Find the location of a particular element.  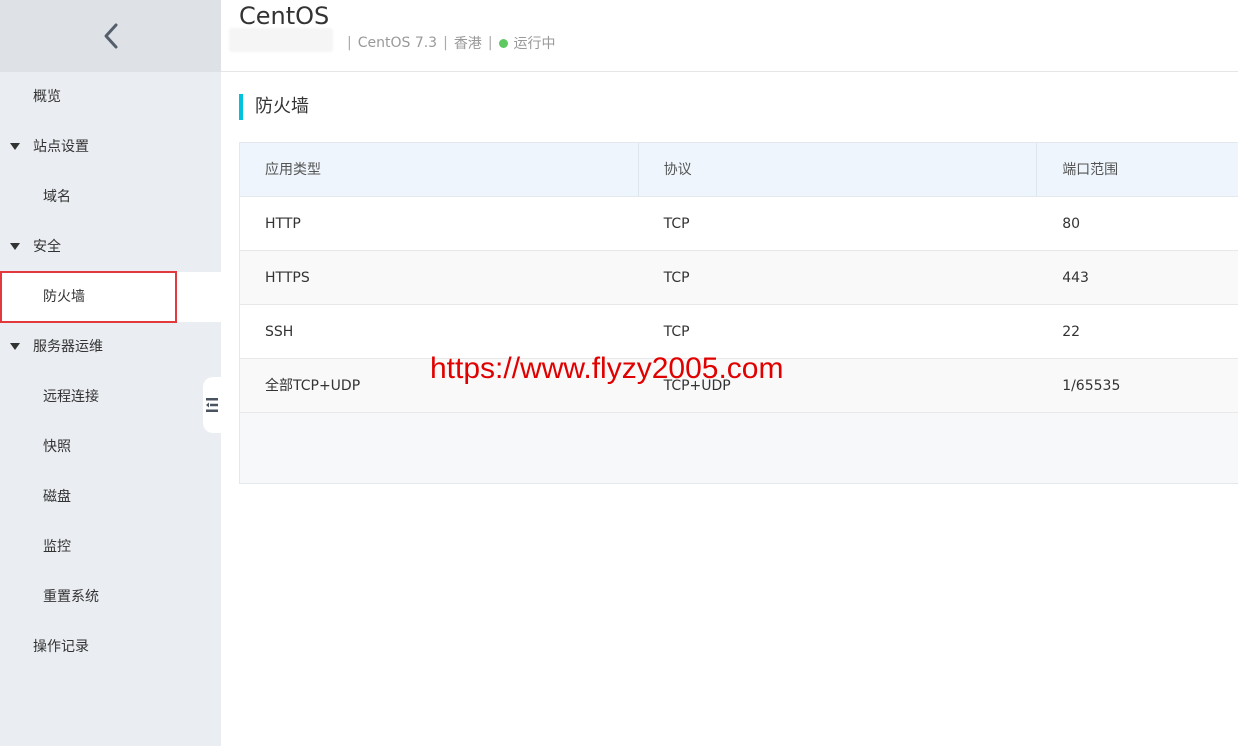

sidebar-item-domain: 域名 is located at coordinates (110, 197).